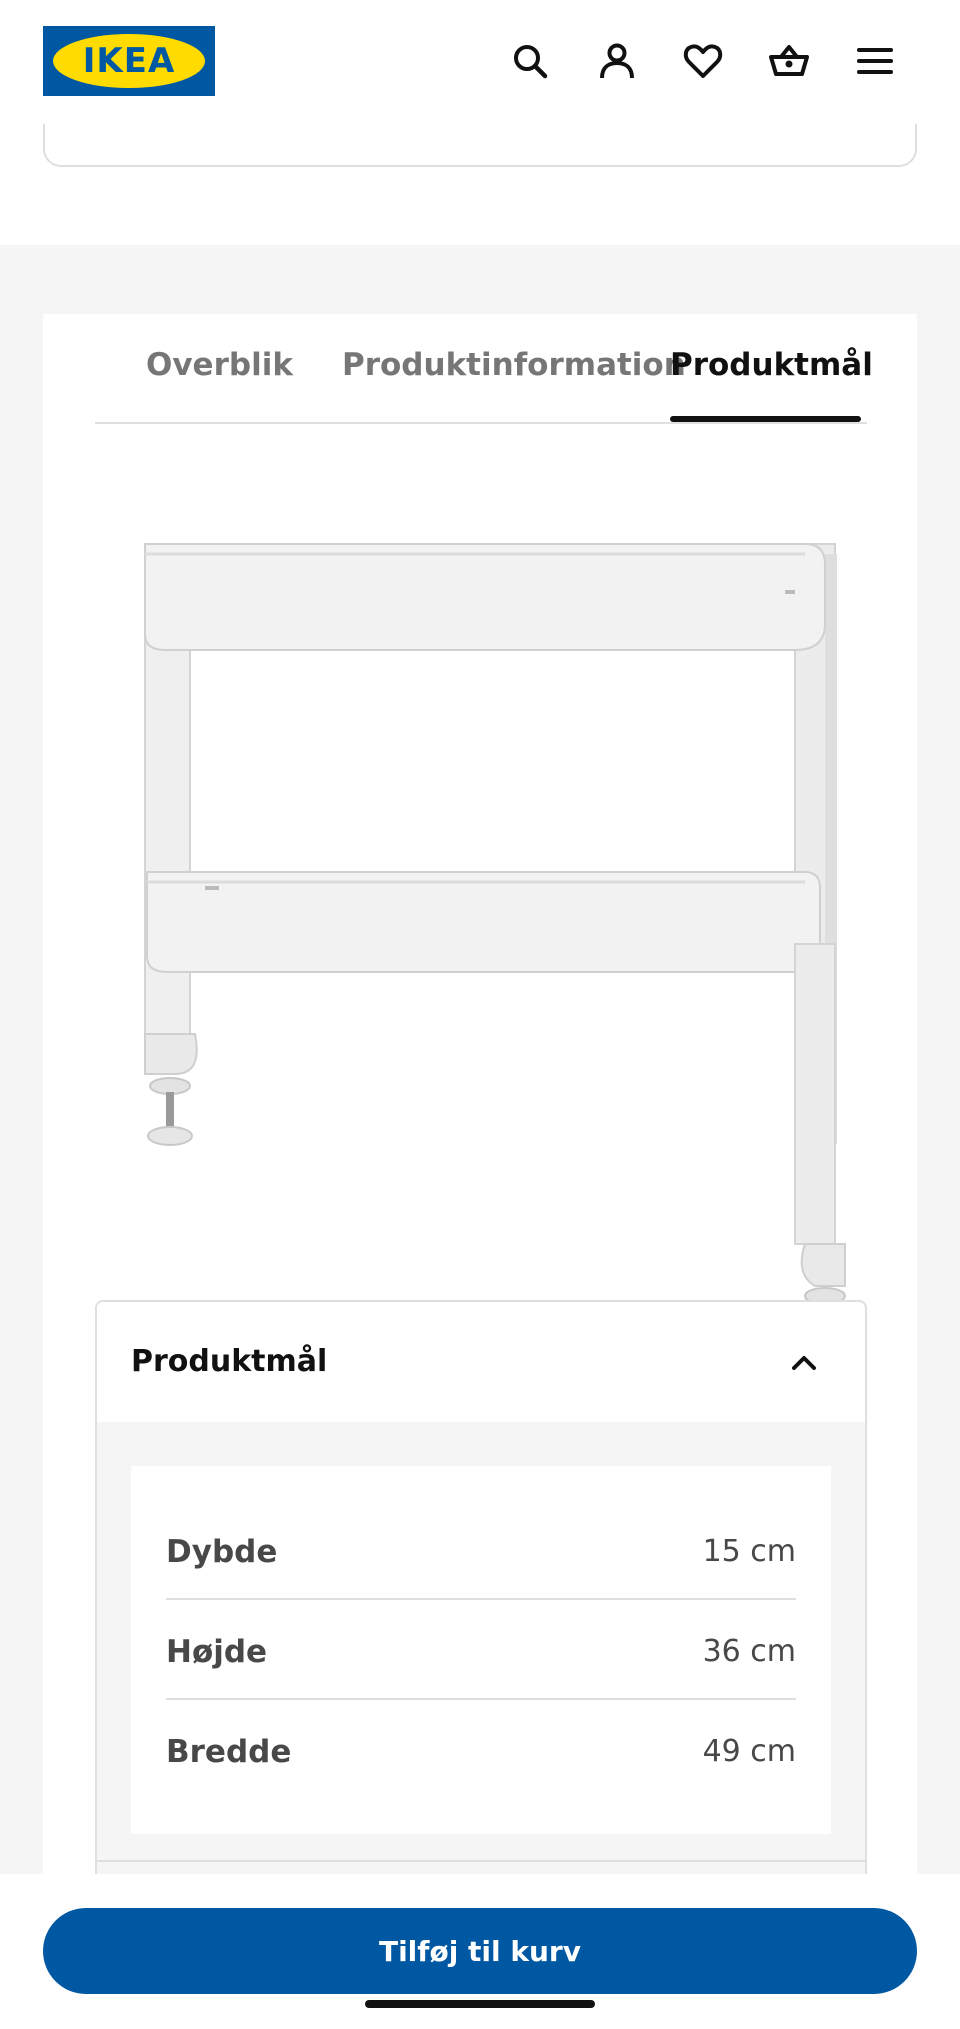 This screenshot has width=960, height=2029. I want to click on dimension-label: Bredde, so click(229, 1752).